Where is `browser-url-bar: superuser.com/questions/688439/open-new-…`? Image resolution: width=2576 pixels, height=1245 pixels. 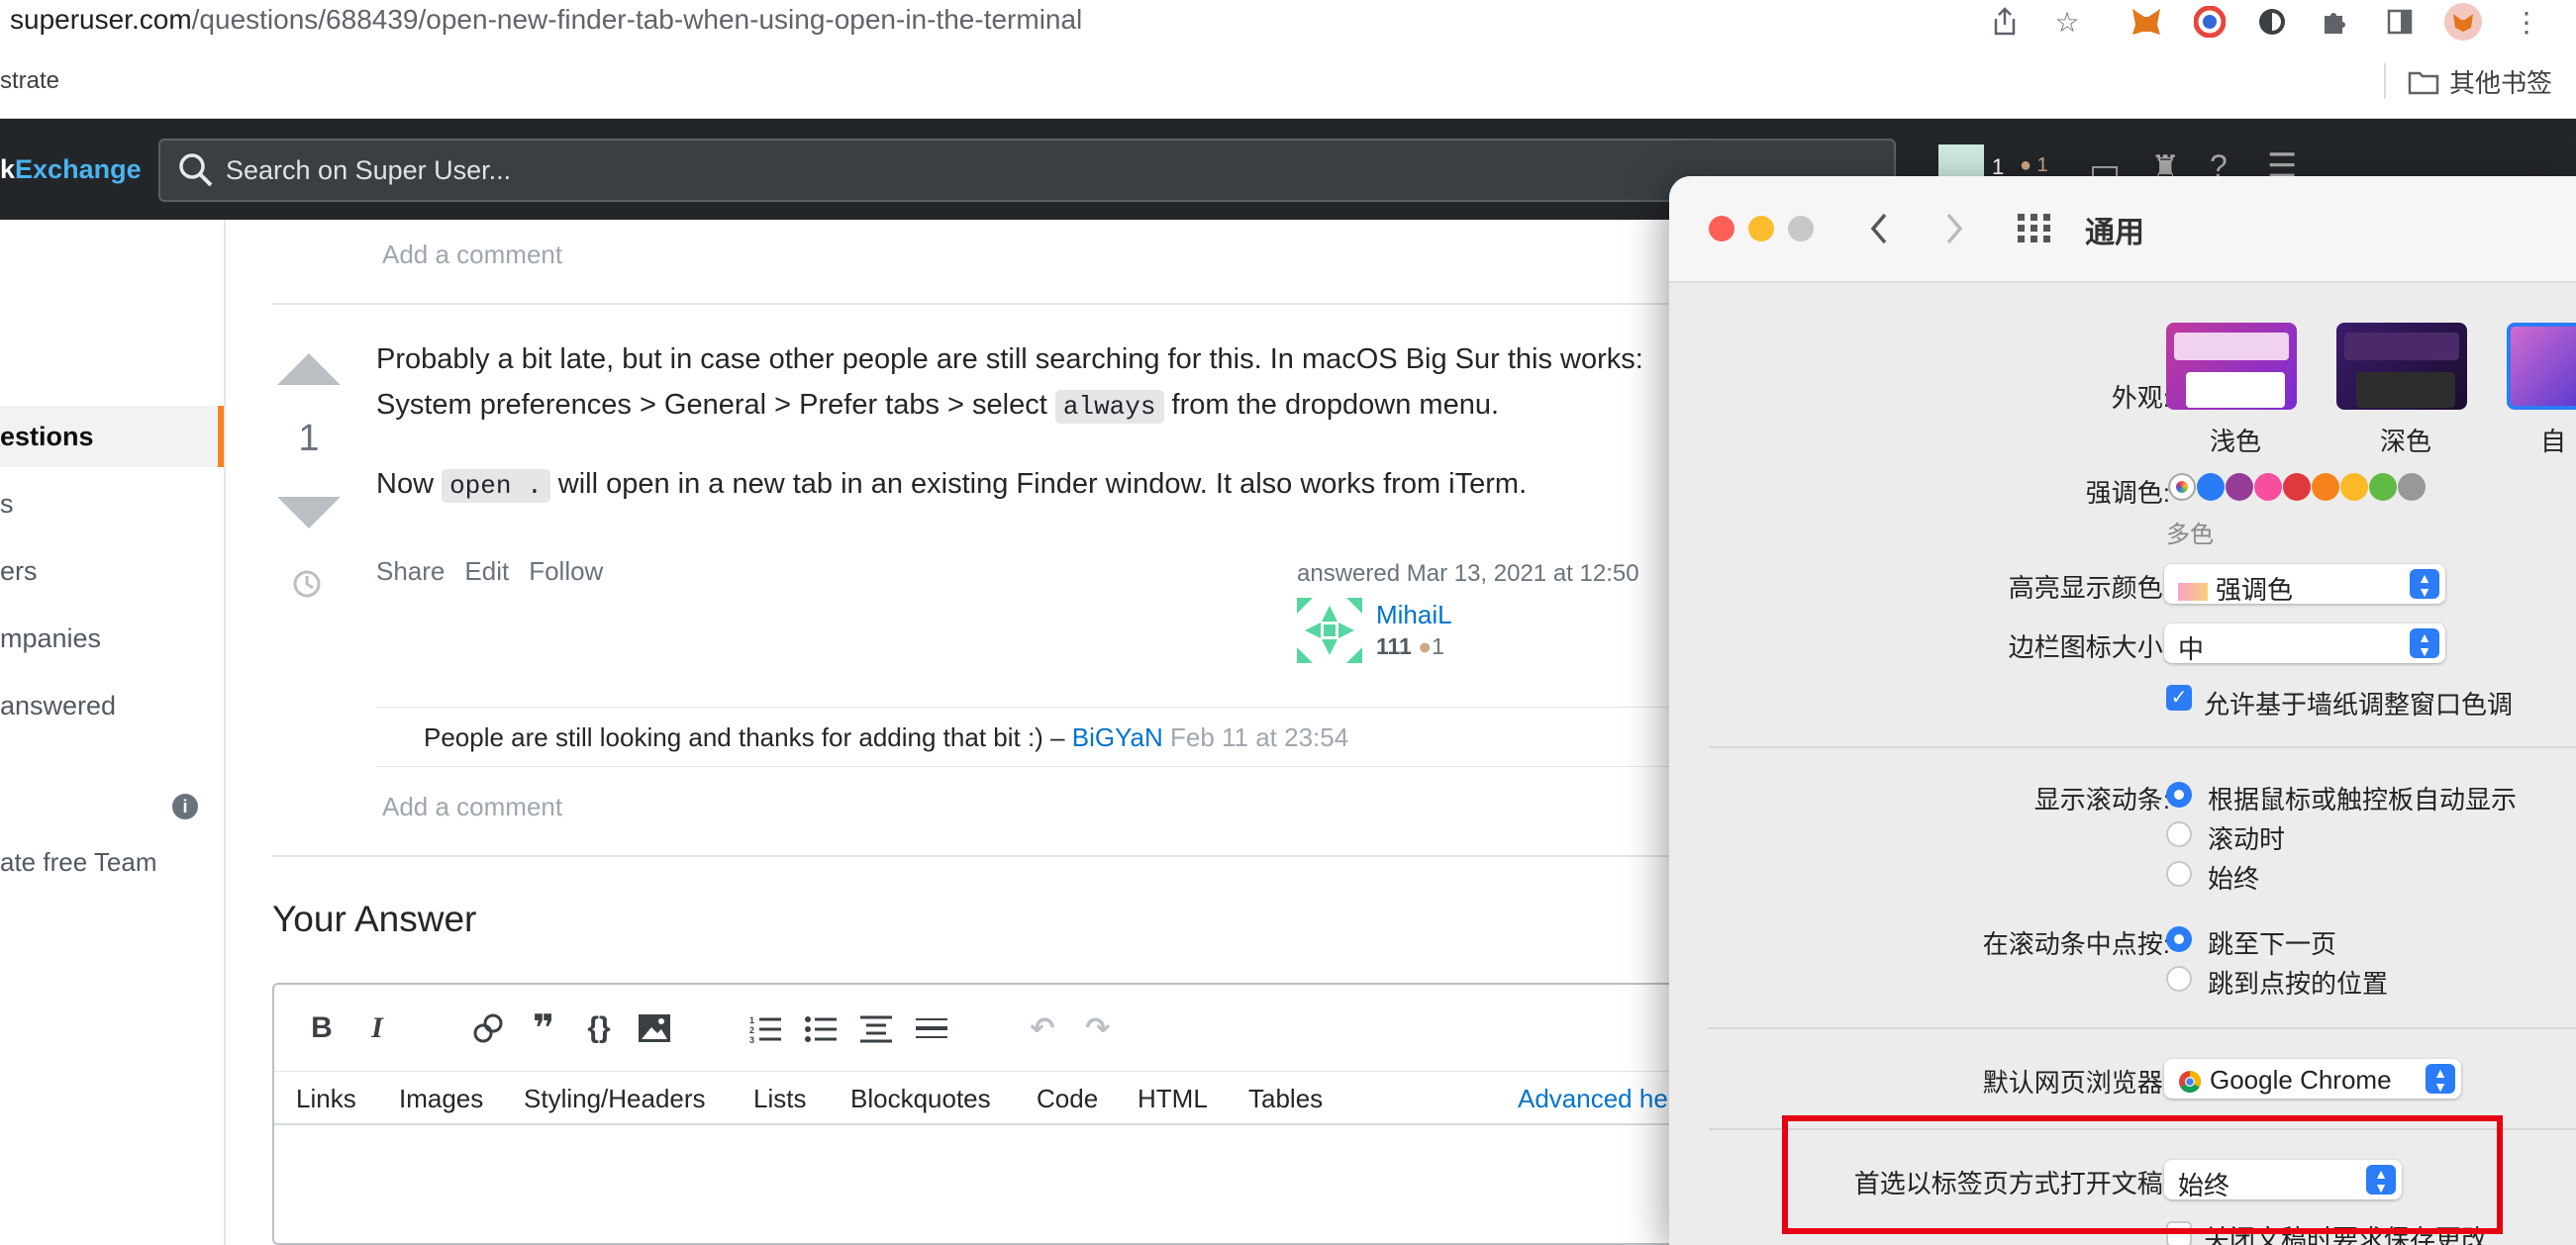
browser-url-bar: superuser.com/questions/688439/open-new-… is located at coordinates (1288, 24).